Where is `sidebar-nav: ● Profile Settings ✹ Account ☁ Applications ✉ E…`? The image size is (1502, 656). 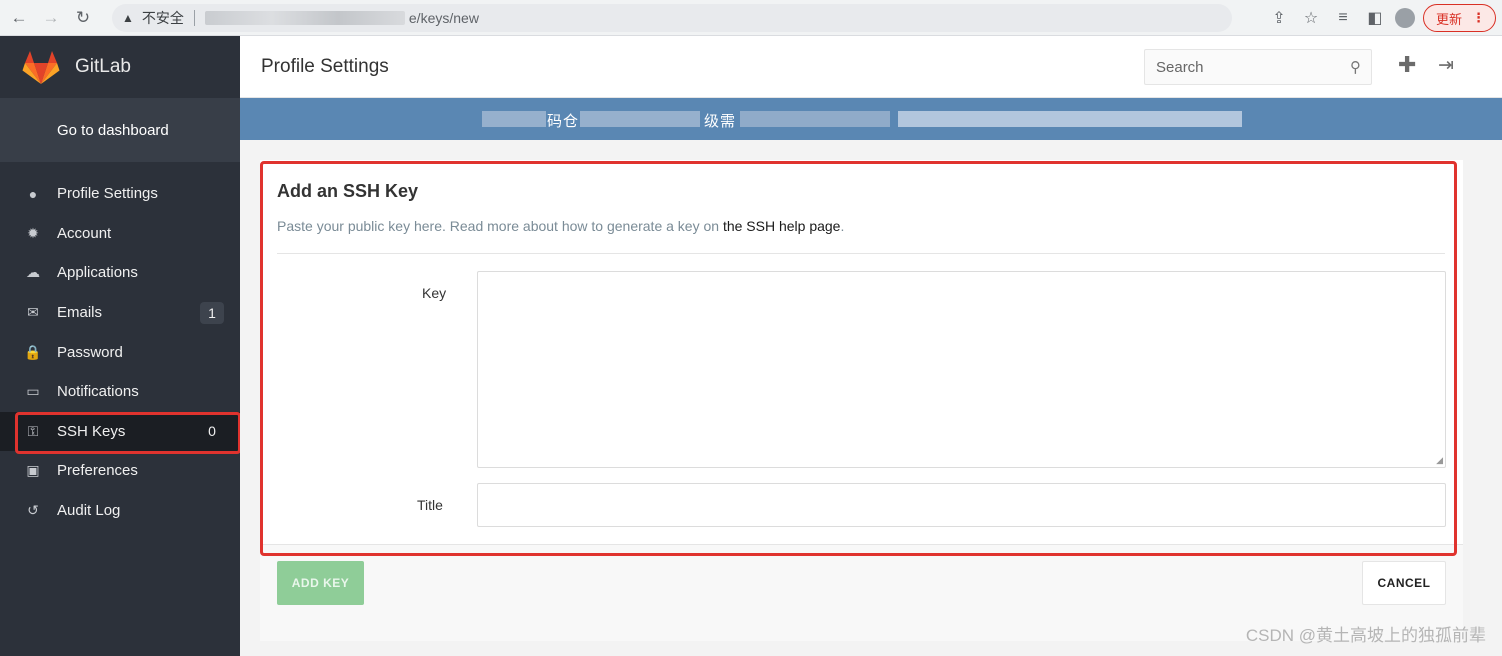
sidebar-nav: ● Profile Settings ✹ Account ☁ Applications ✉ E… is located at coordinates (120, 352).